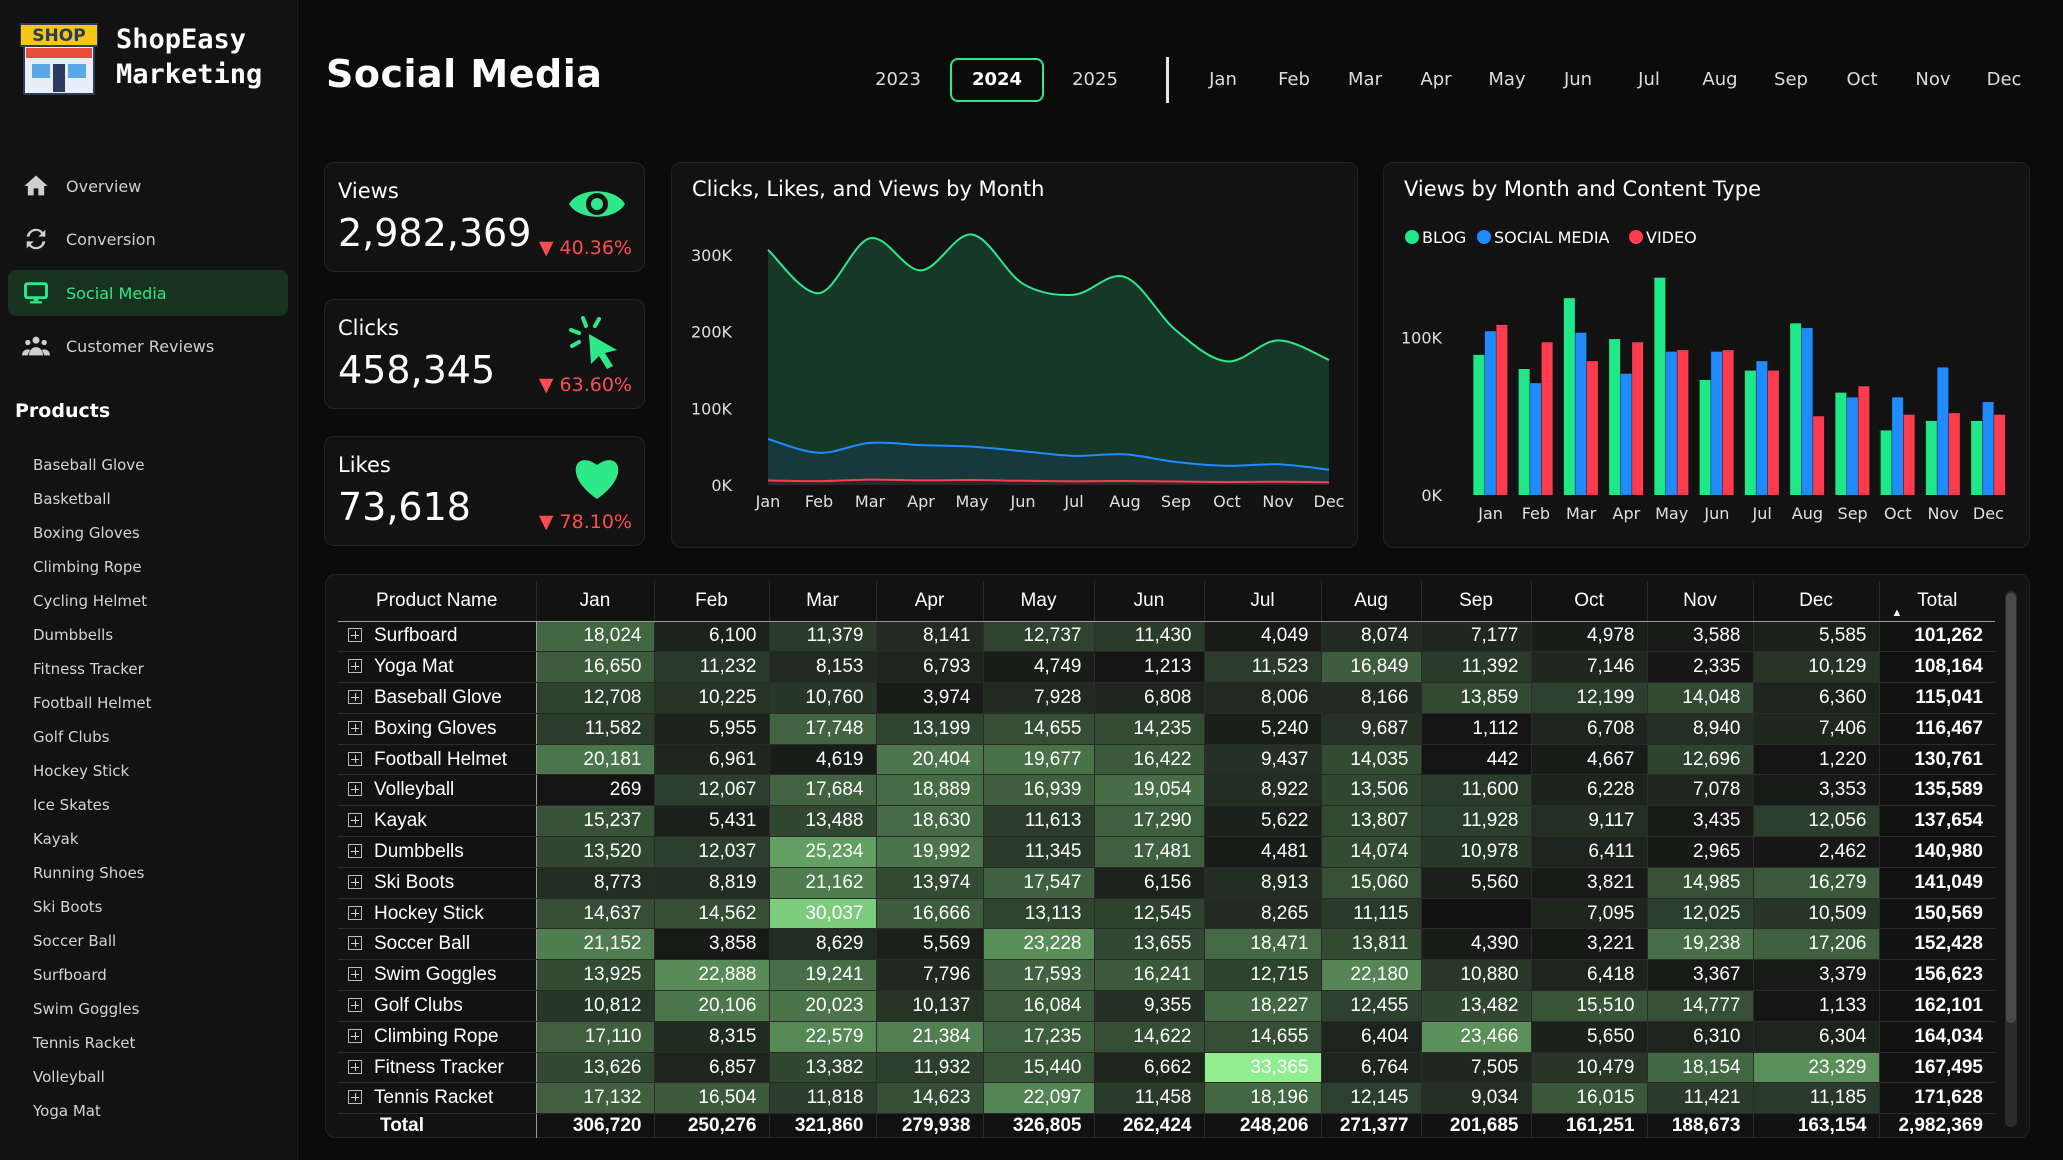  I want to click on month-filter-may: May, so click(1507, 80).